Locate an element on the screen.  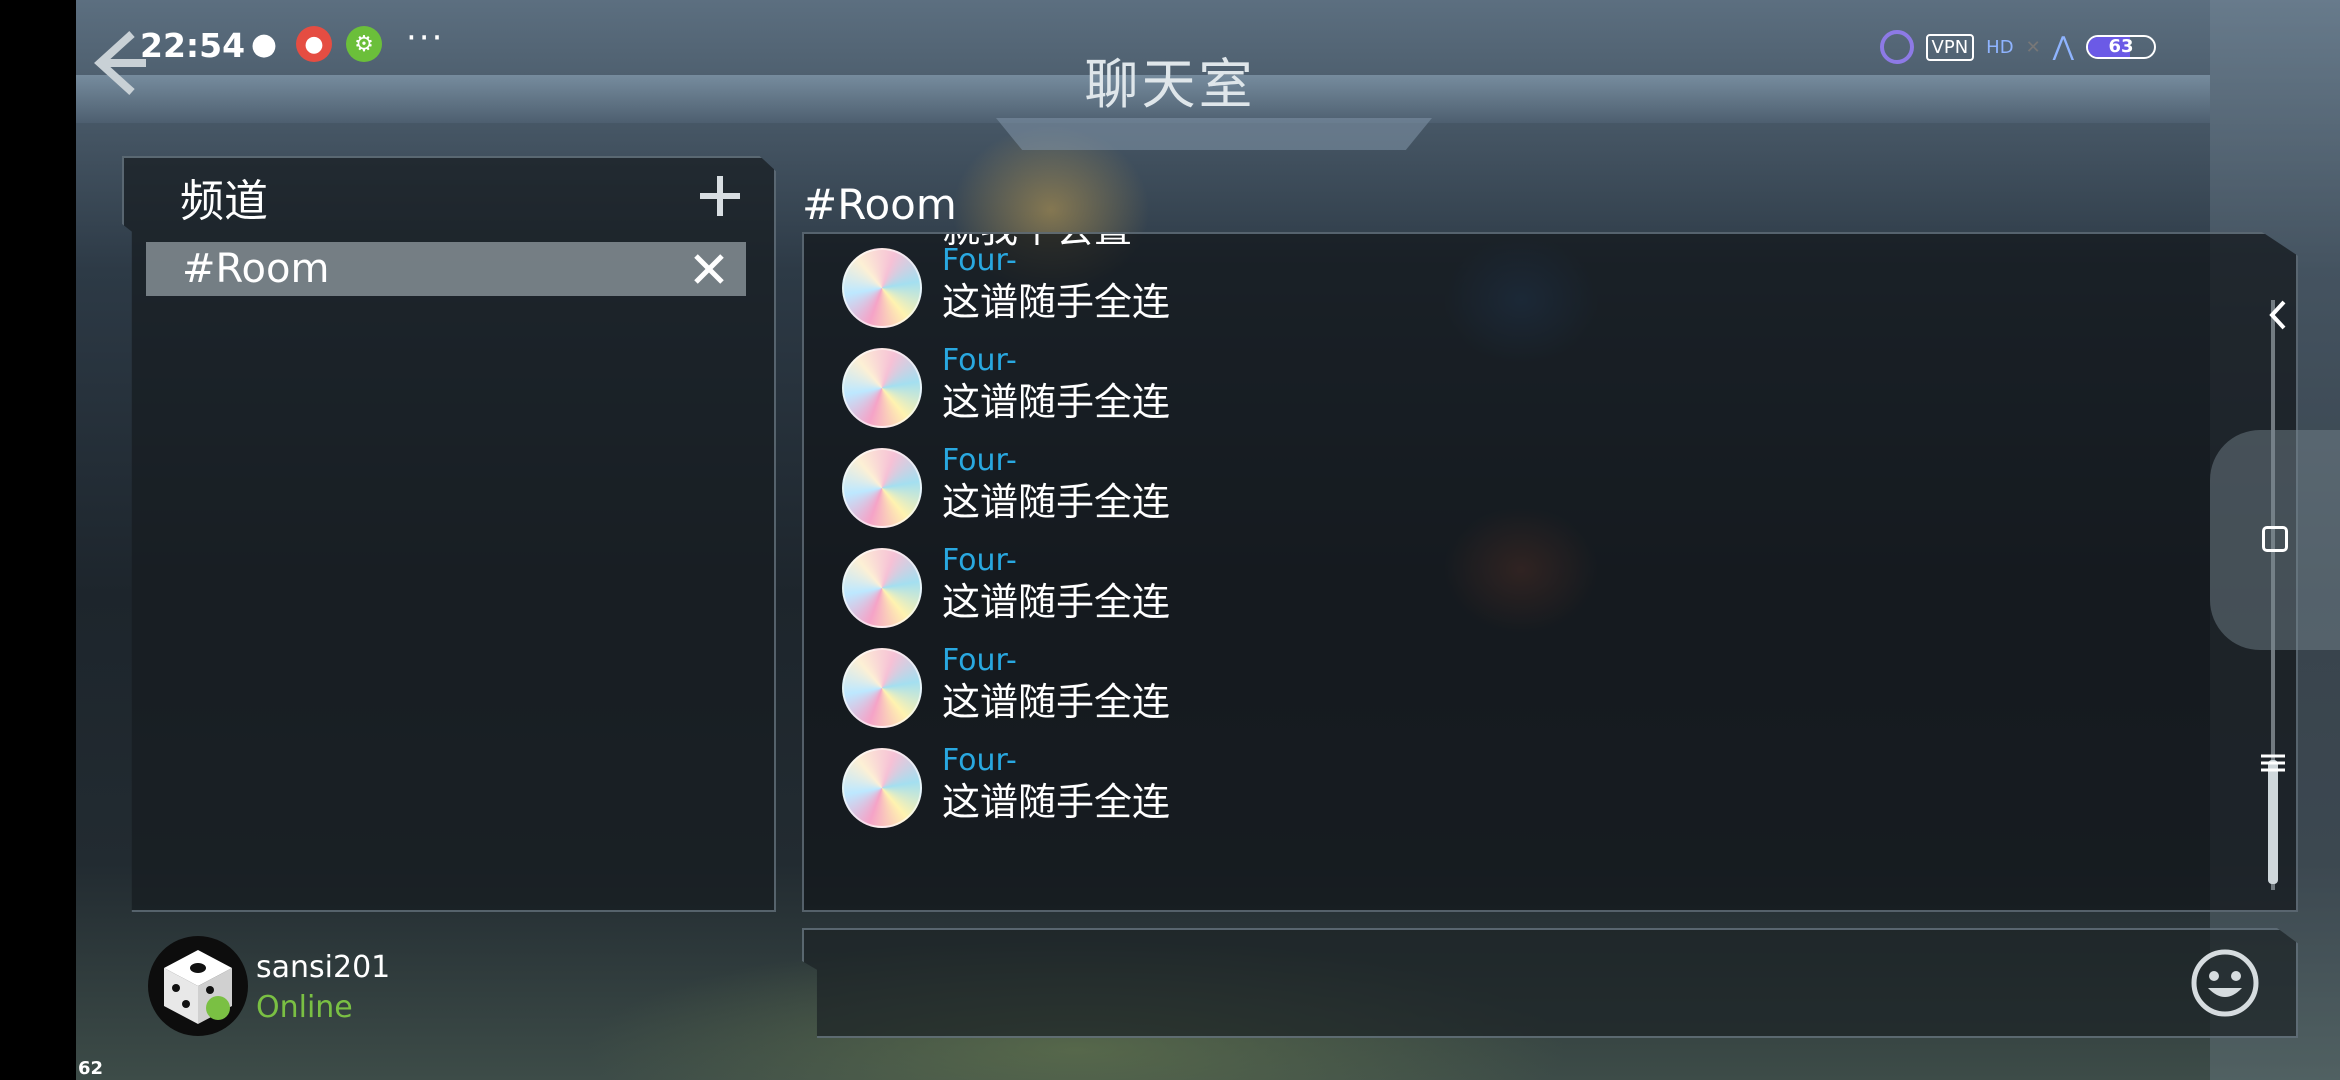
channel-item-room: #Room is located at coordinates (446, 269).